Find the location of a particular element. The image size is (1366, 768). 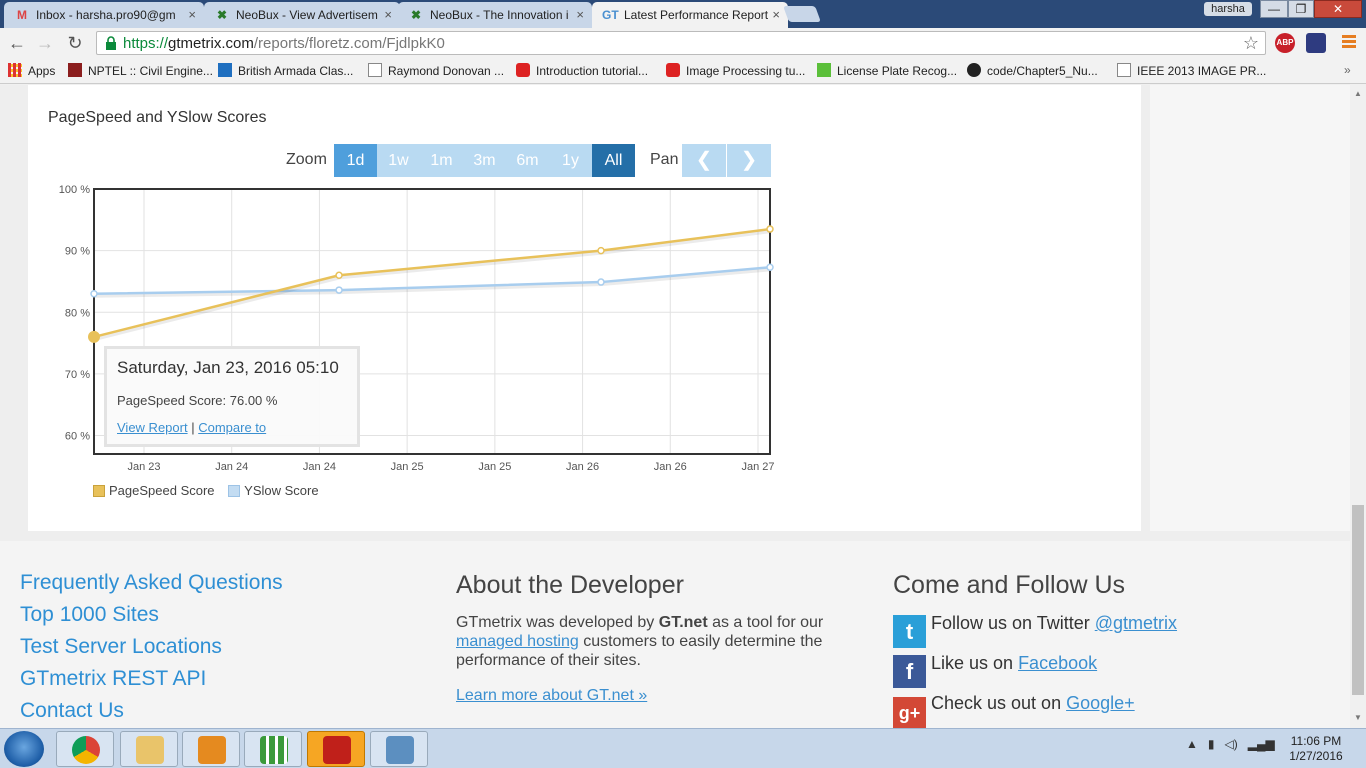

managed-hosting-link: managed hosting is located at coordinates (517, 641).